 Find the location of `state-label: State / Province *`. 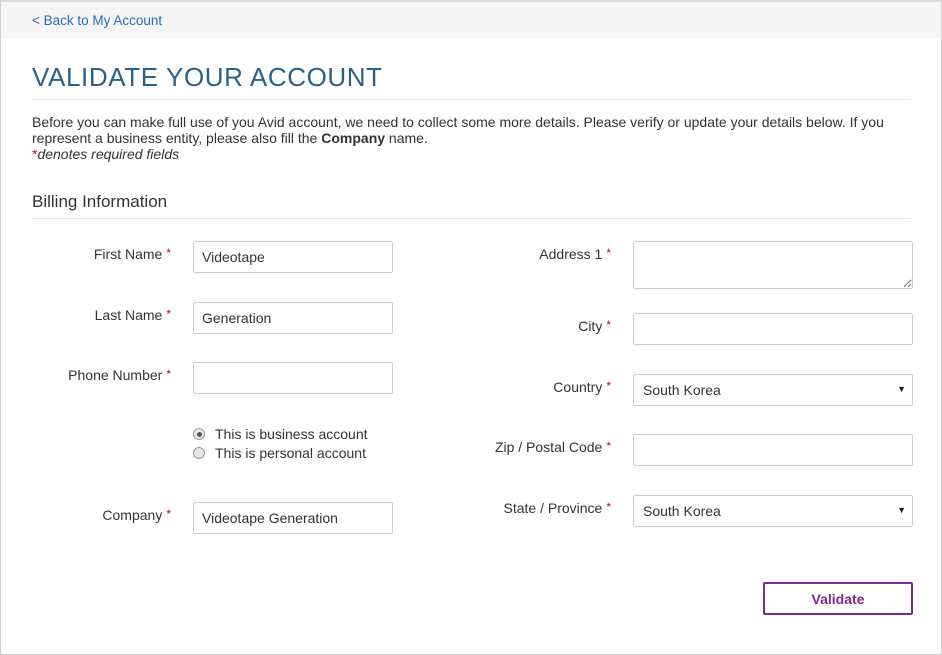

state-label: State / Province * is located at coordinates (558, 508).